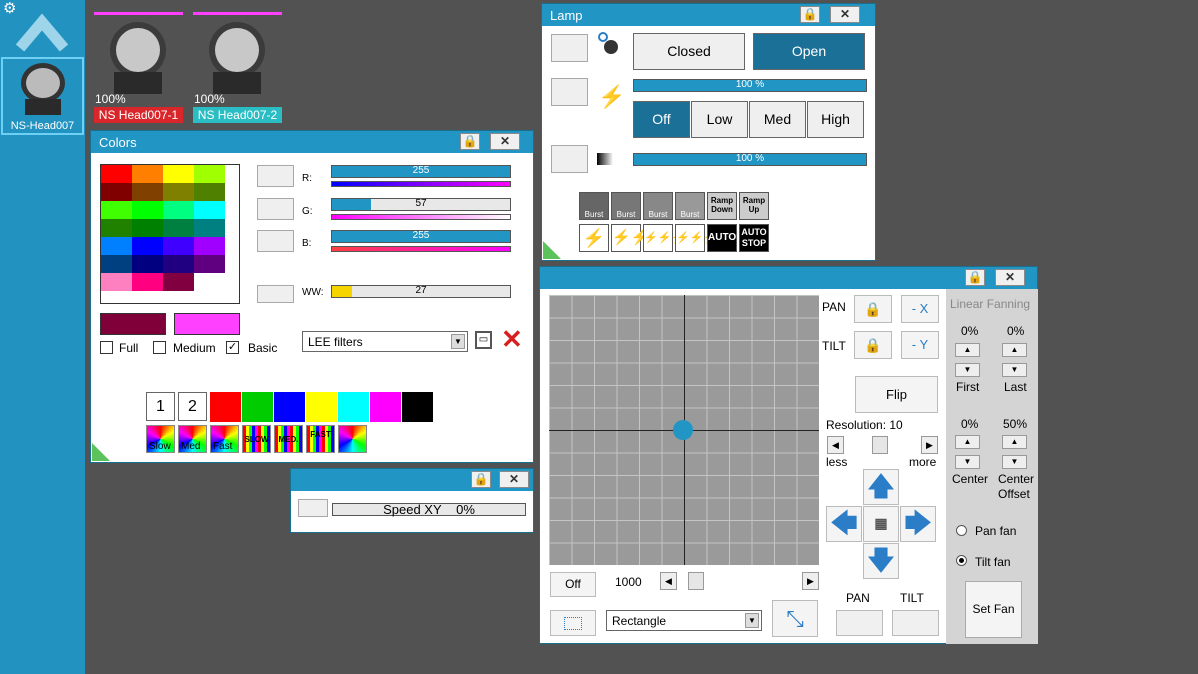  I want to click on arrow-down-button: 🡇, so click(881, 561).